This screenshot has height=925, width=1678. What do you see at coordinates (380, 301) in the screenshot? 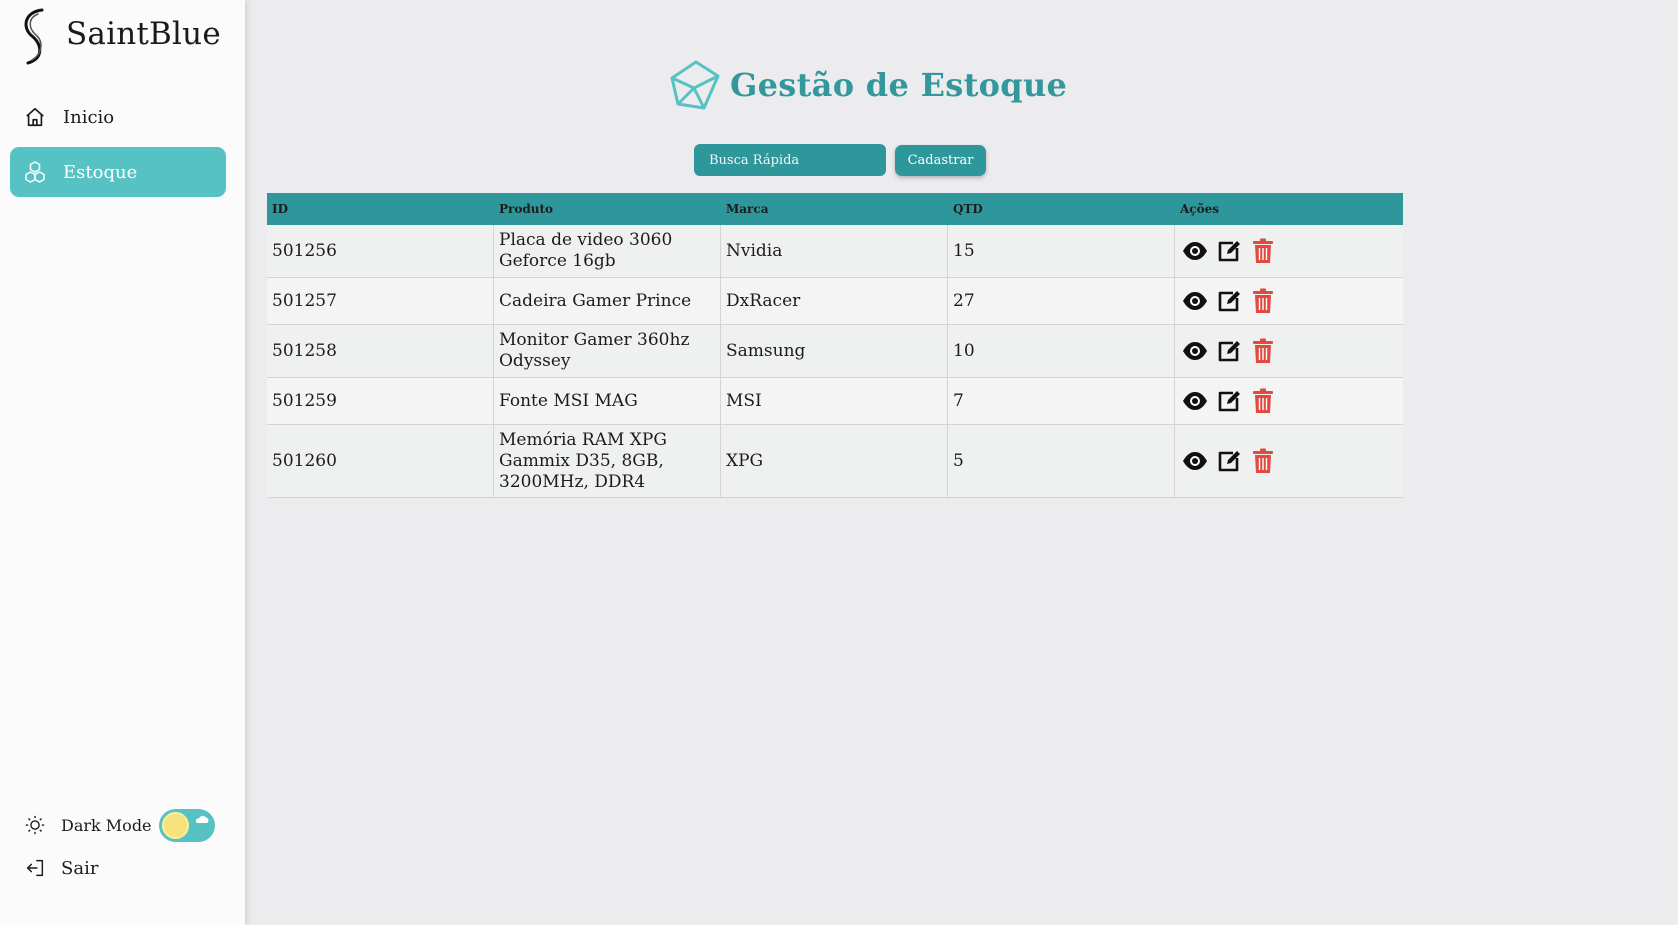
I see `cell-id: 501257` at bounding box center [380, 301].